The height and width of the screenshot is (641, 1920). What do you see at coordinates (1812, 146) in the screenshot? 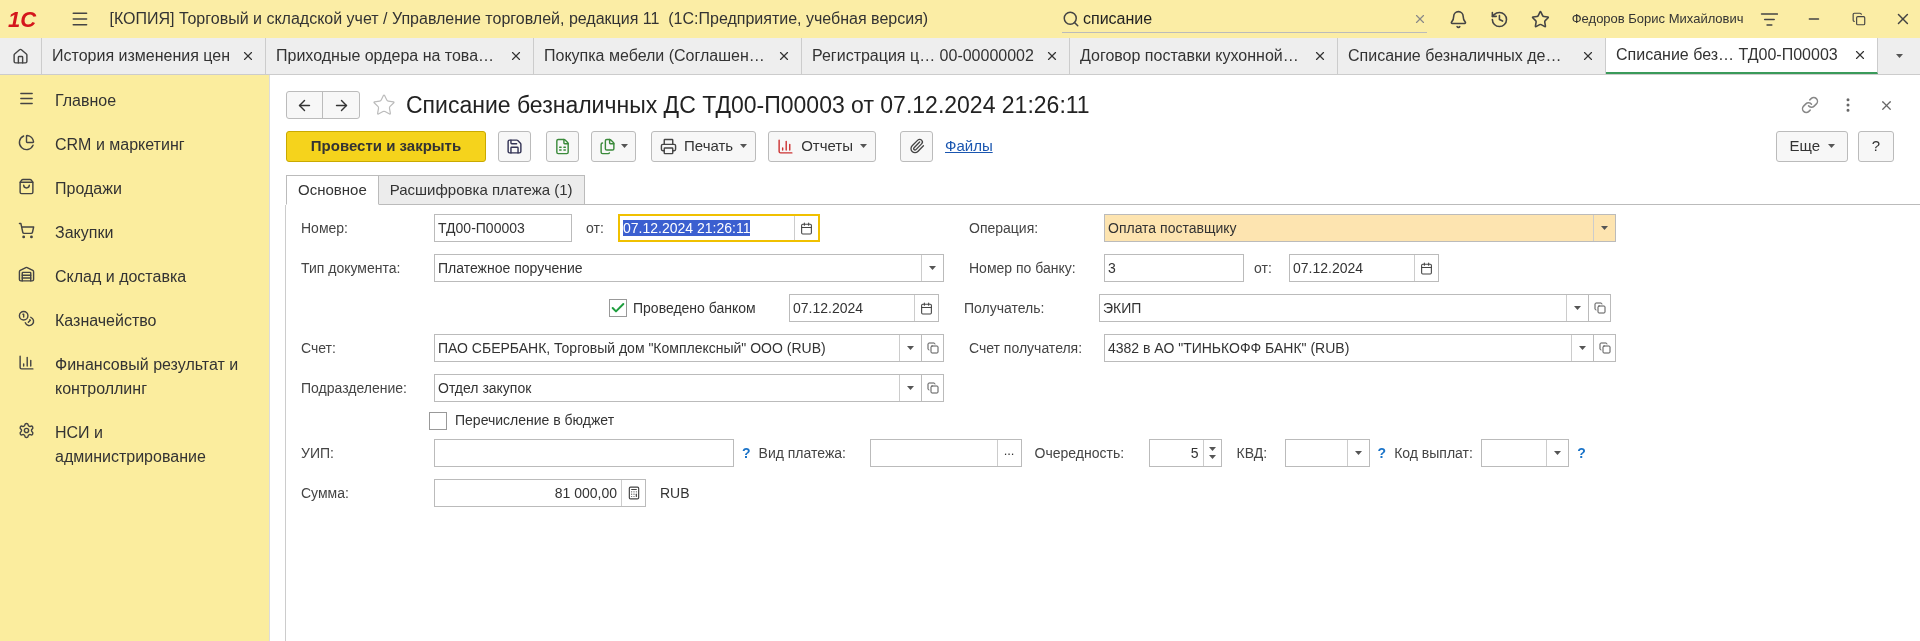
I see `more-button: Еще` at bounding box center [1812, 146].